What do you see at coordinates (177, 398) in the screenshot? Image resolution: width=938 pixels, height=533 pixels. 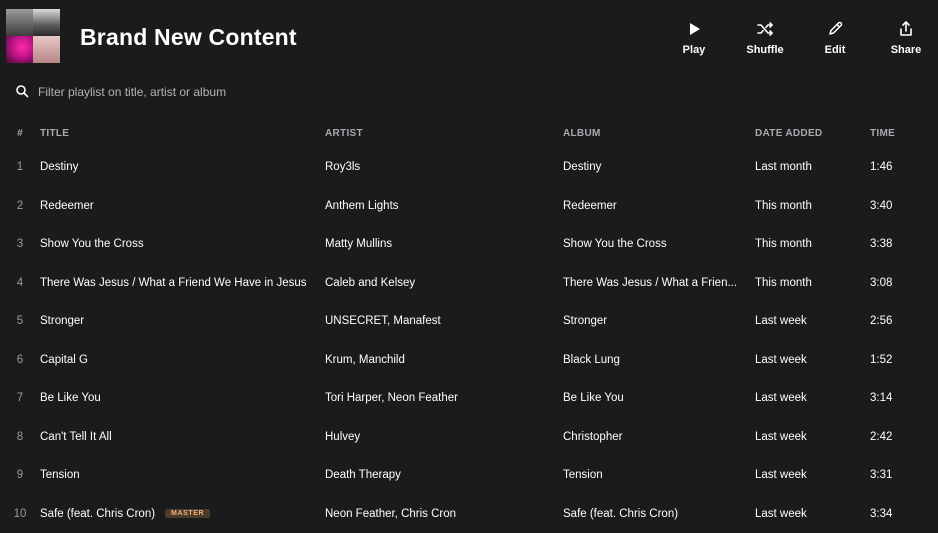 I see `track-title: Be Like You` at bounding box center [177, 398].